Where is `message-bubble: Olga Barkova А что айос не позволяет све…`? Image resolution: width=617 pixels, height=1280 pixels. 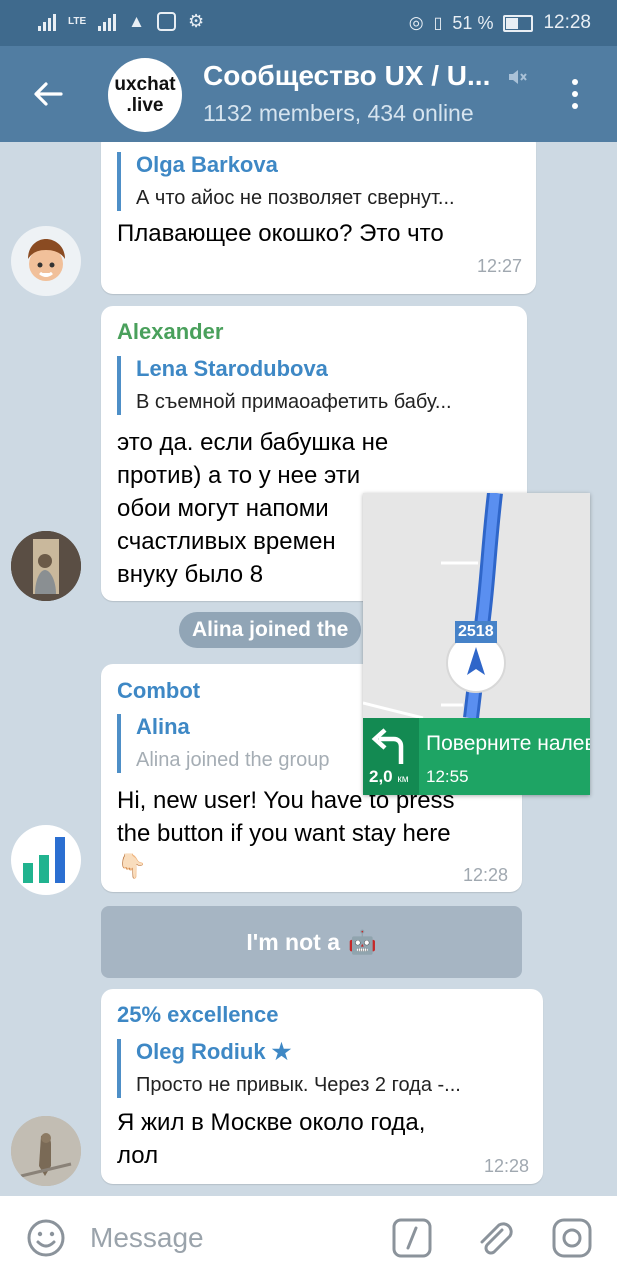 message-bubble: Olga Barkova А что айос не позволяет све… is located at coordinates (318, 218).